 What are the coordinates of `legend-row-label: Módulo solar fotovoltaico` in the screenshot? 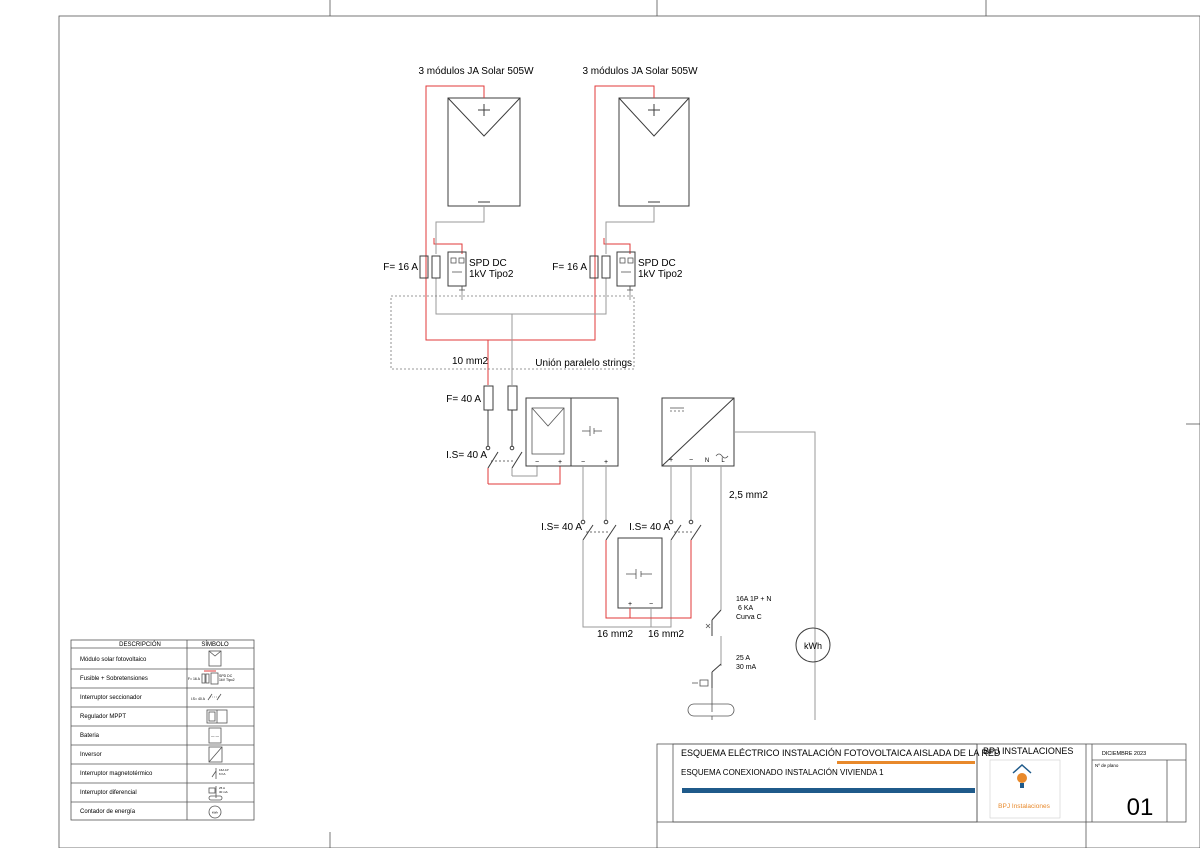 It's located at (113, 660).